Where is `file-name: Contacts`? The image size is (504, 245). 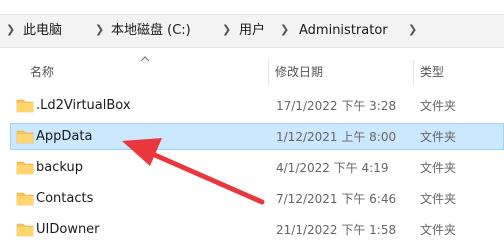 file-name: Contacts is located at coordinates (65, 198).